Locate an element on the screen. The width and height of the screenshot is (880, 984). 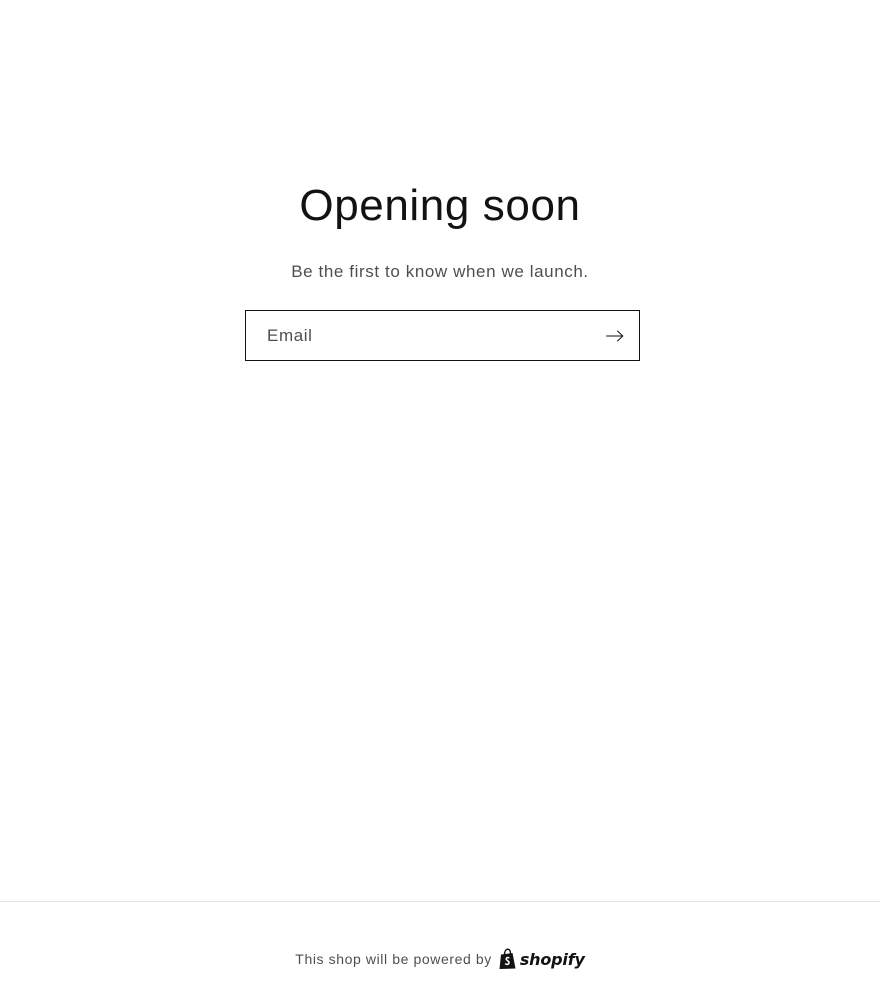
powered-by-text: This shop will be powered by is located at coordinates (393, 959).